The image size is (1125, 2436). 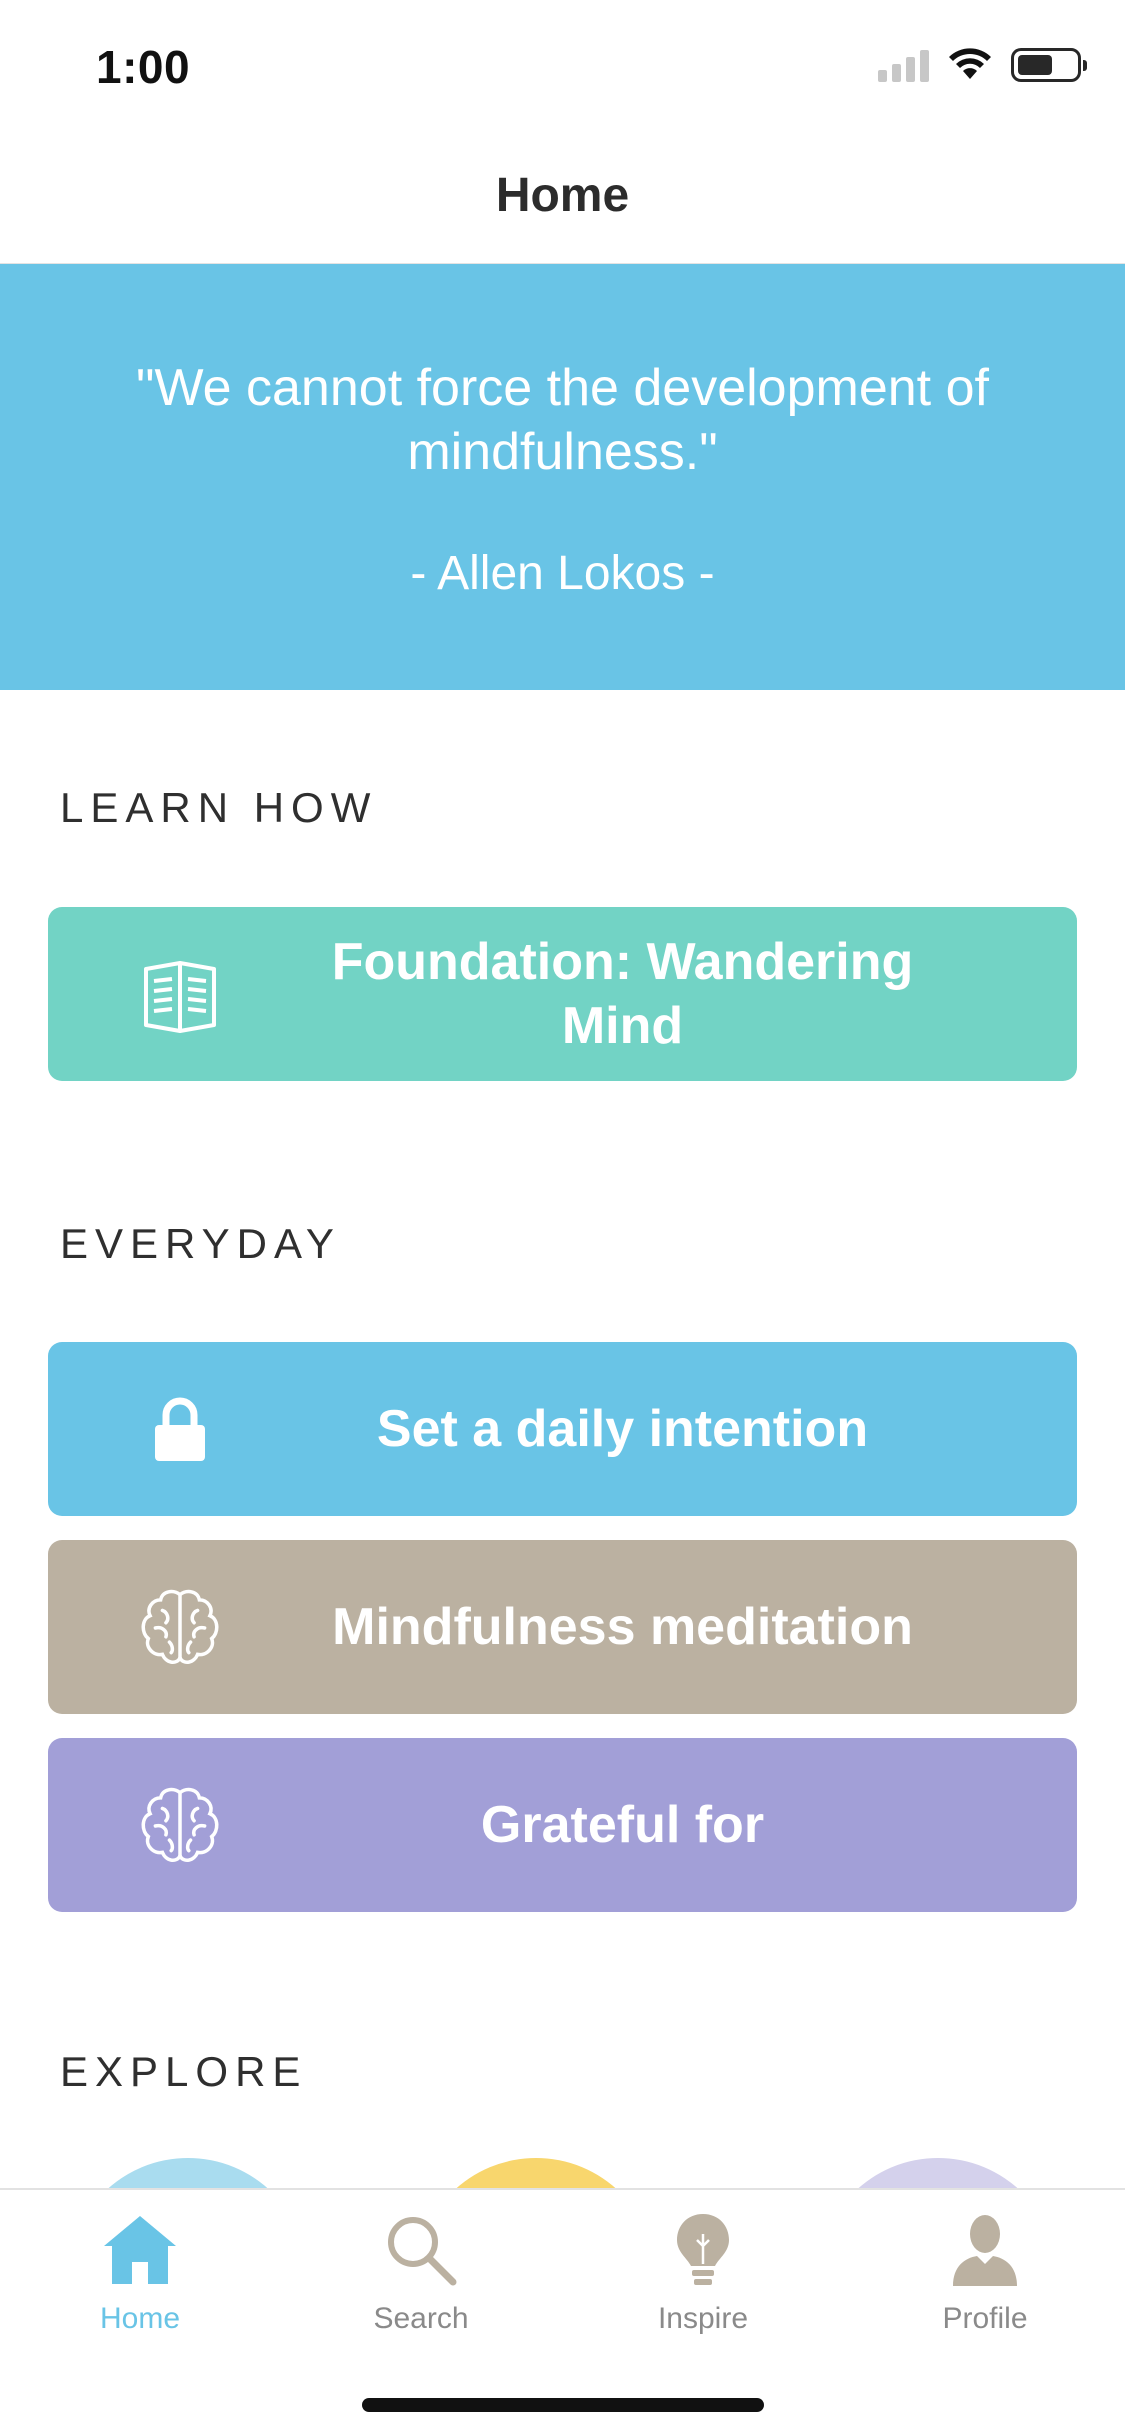 I want to click on status-icons, so click(x=982, y=65).